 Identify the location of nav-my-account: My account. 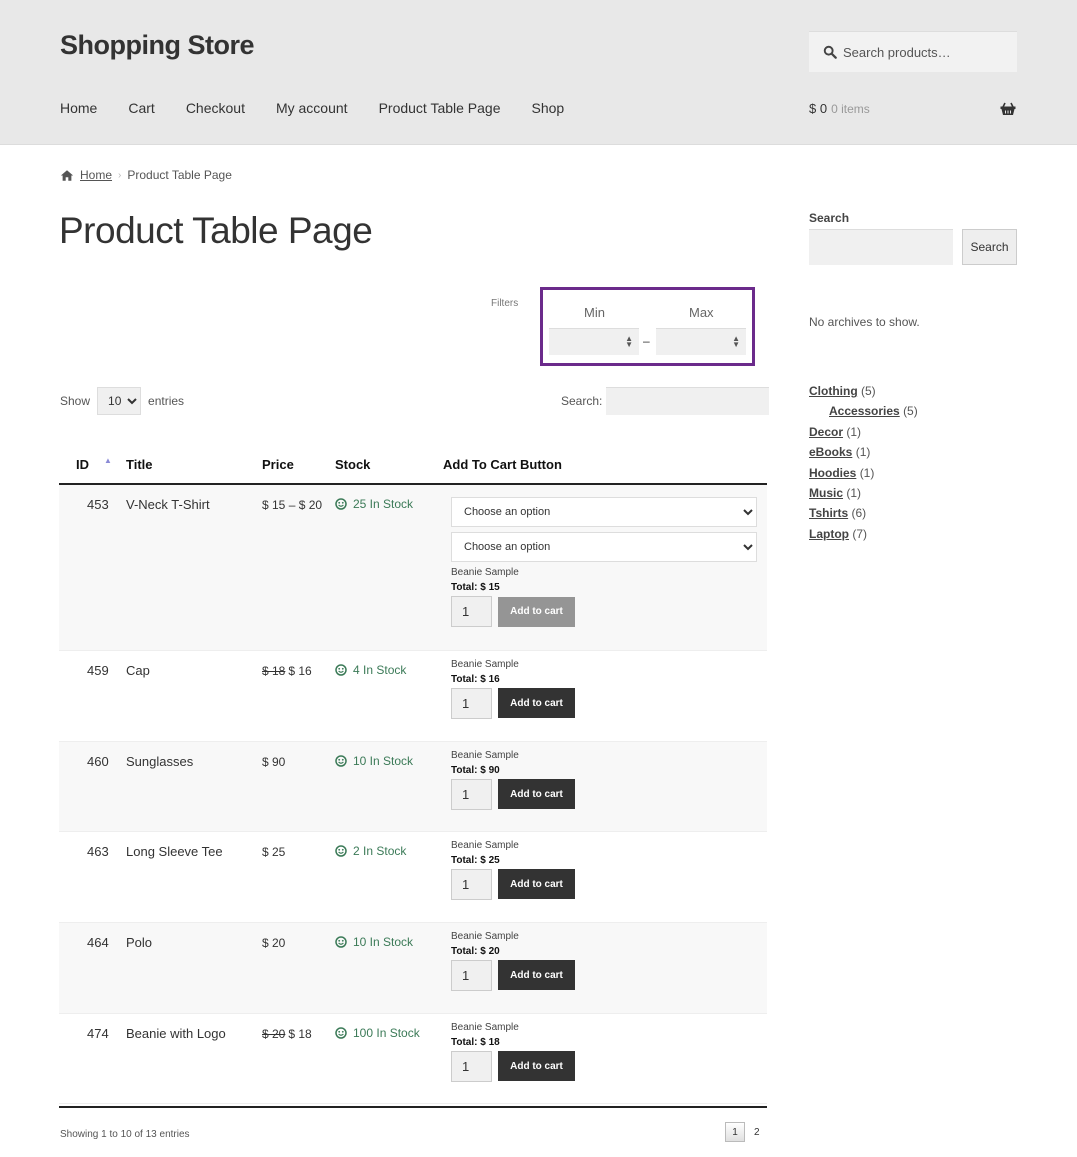
(312, 108).